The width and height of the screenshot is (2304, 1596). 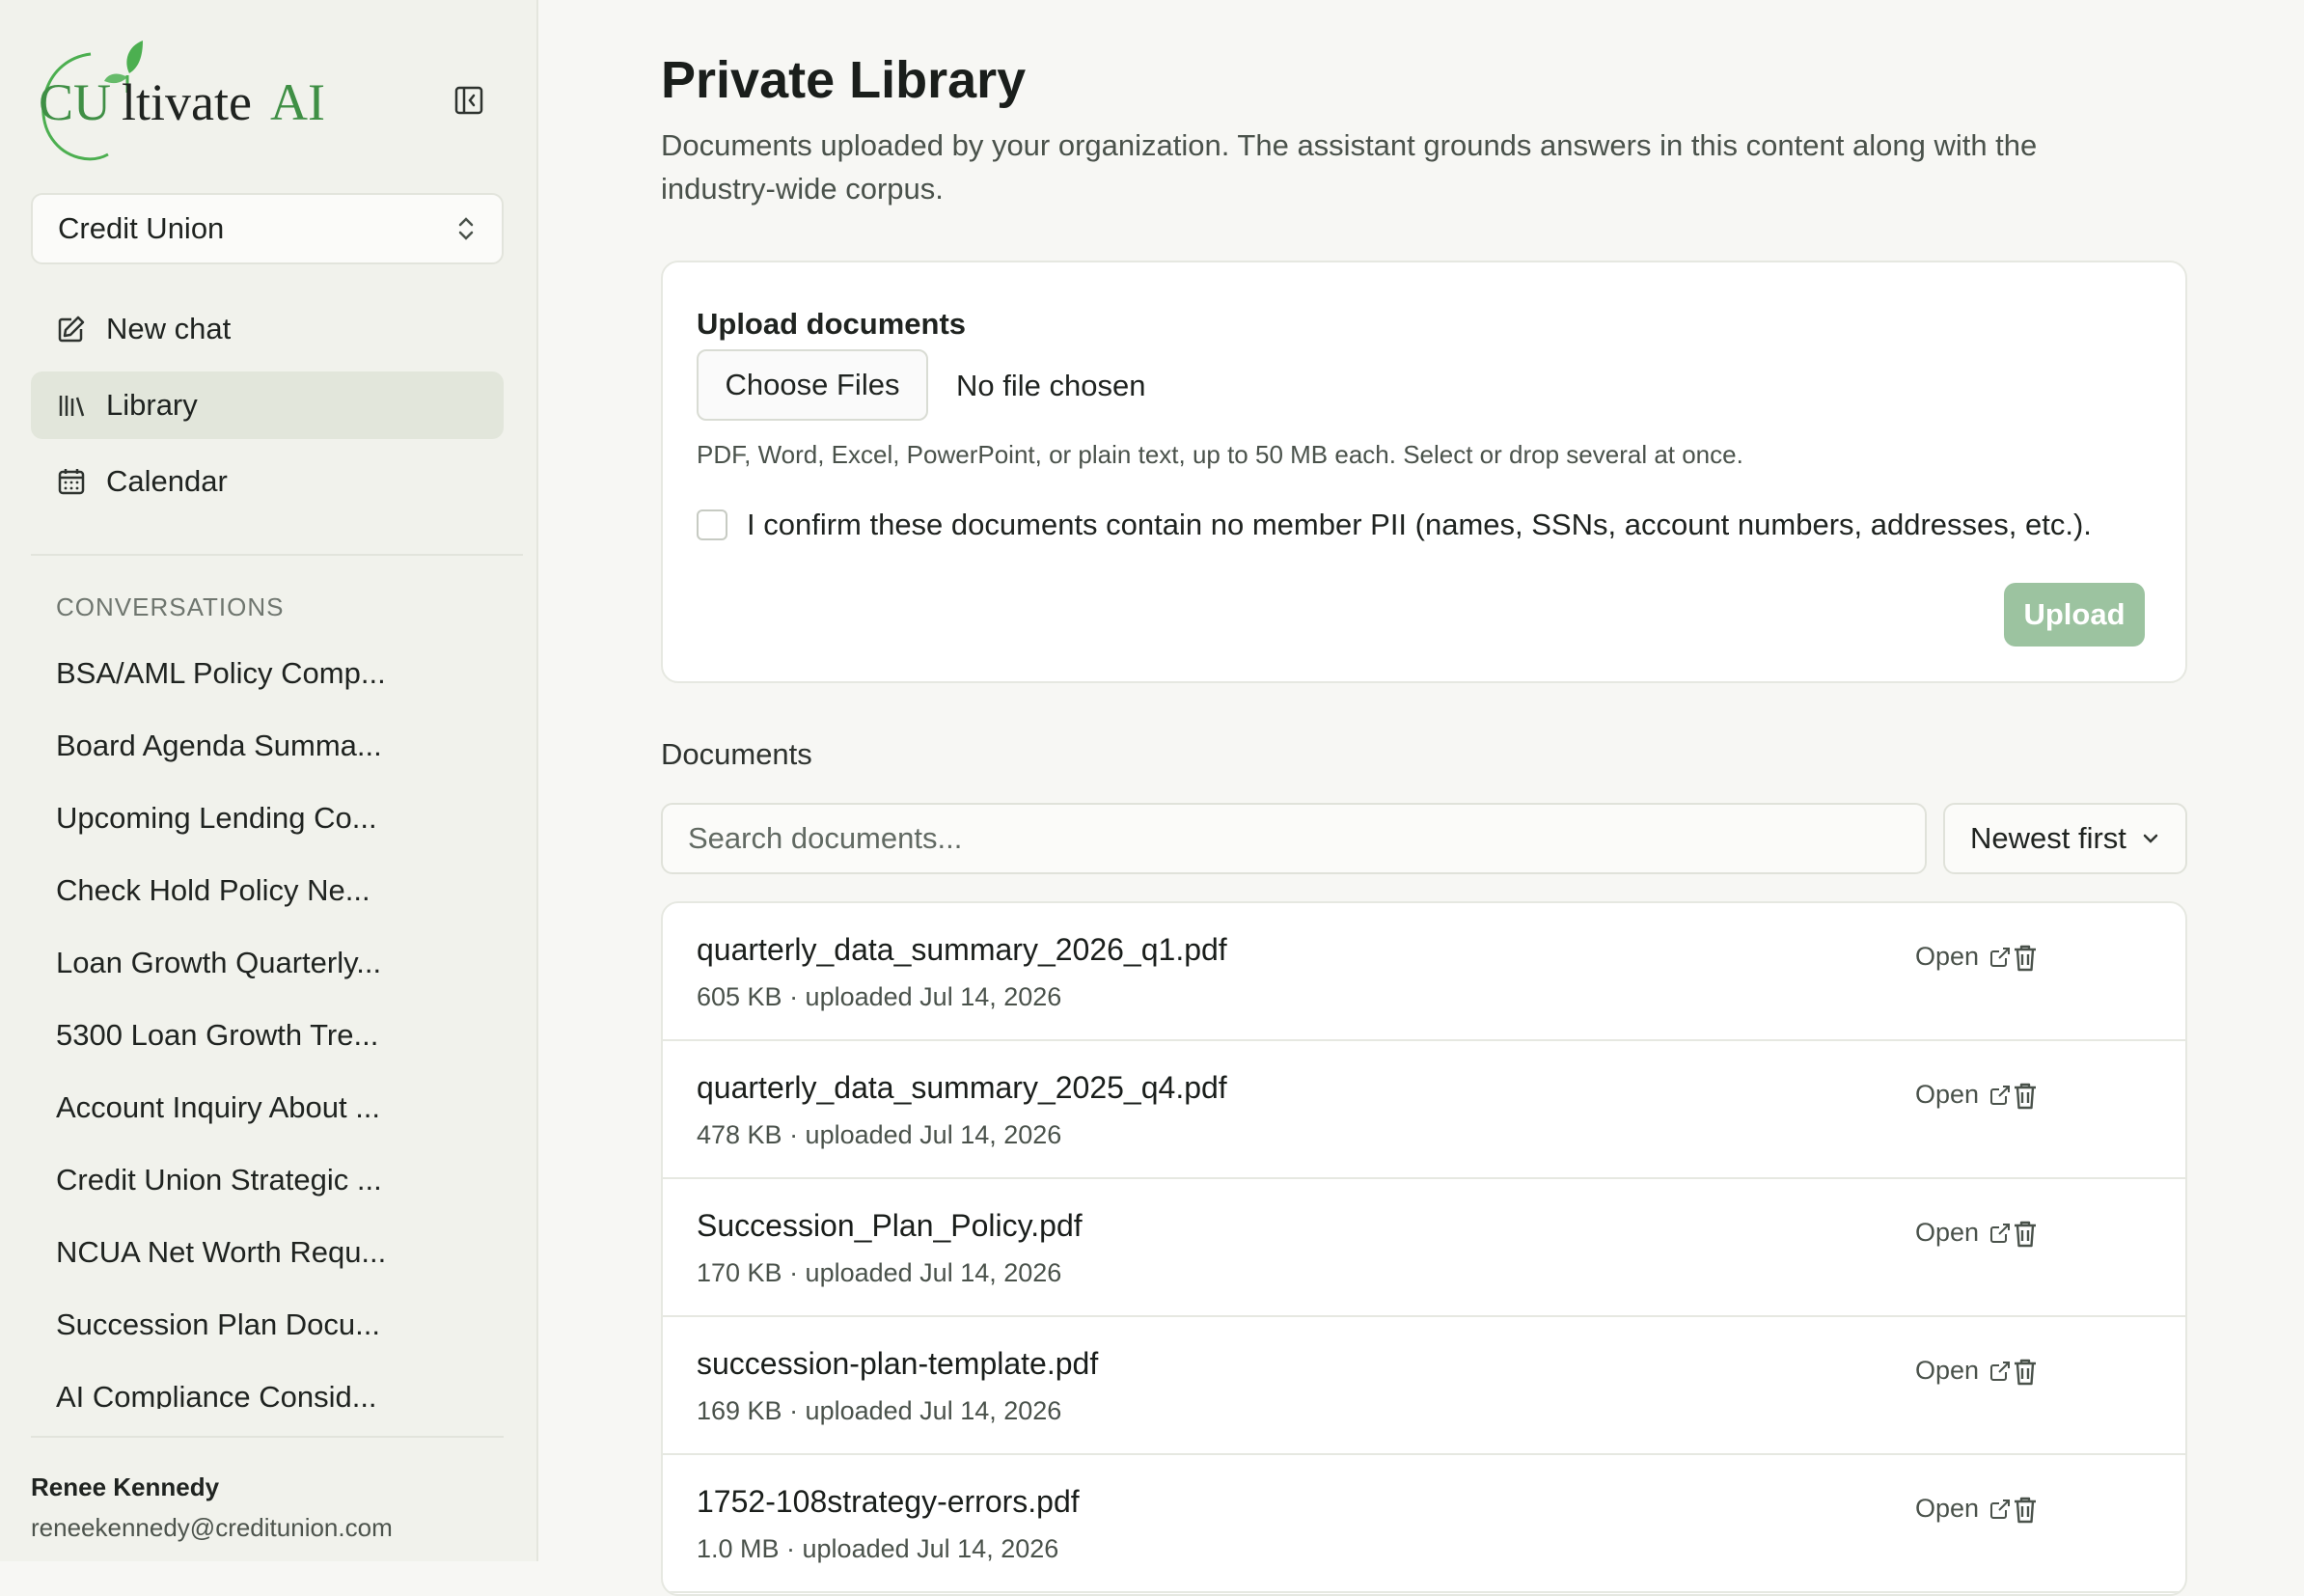 What do you see at coordinates (267, 329) in the screenshot?
I see `sidebar-item-new-chat: New chat` at bounding box center [267, 329].